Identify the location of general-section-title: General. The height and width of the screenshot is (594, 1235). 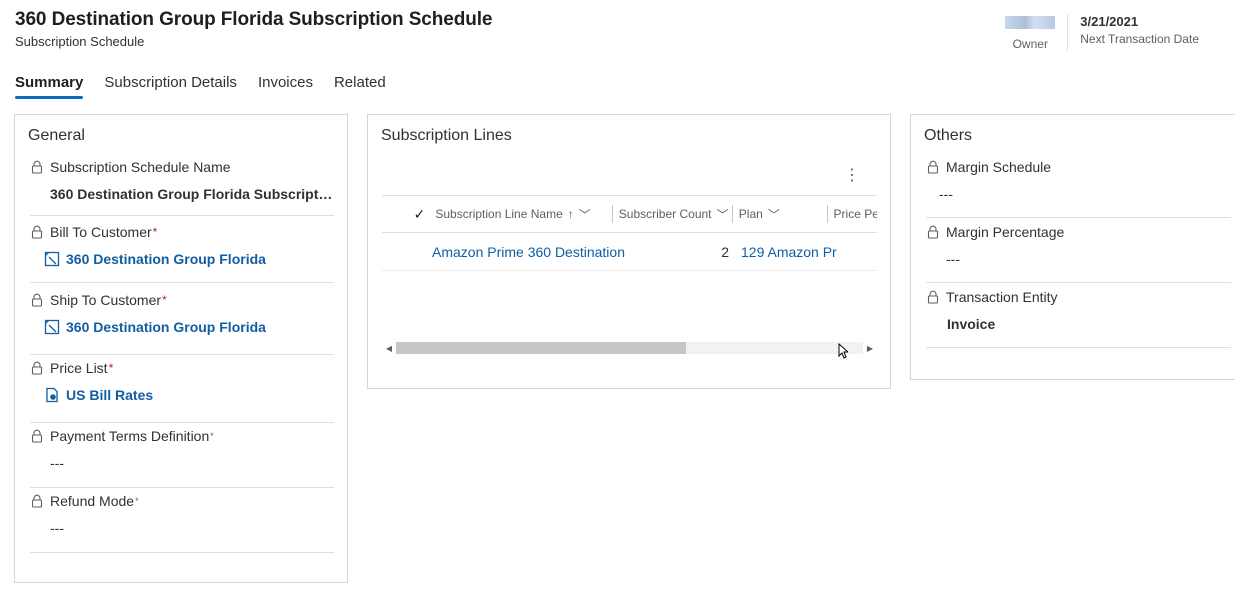
(56, 135).